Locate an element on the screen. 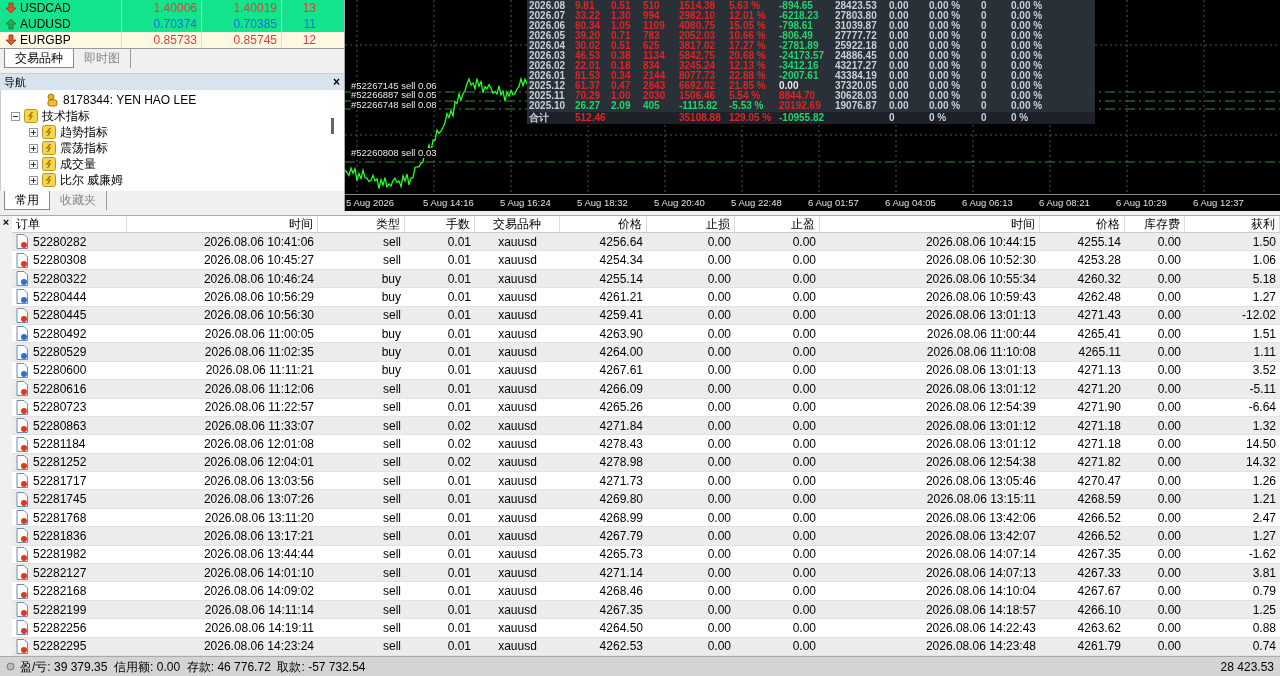 The height and width of the screenshot is (676, 1280). table-row: 52280529 2026.08.06 11:02:35 buy 0.01 xauusd 4264.00 0.00 0.00 2026.08.06 11:10:08 4265.11 0.00 1.11 is located at coordinates (646, 352).